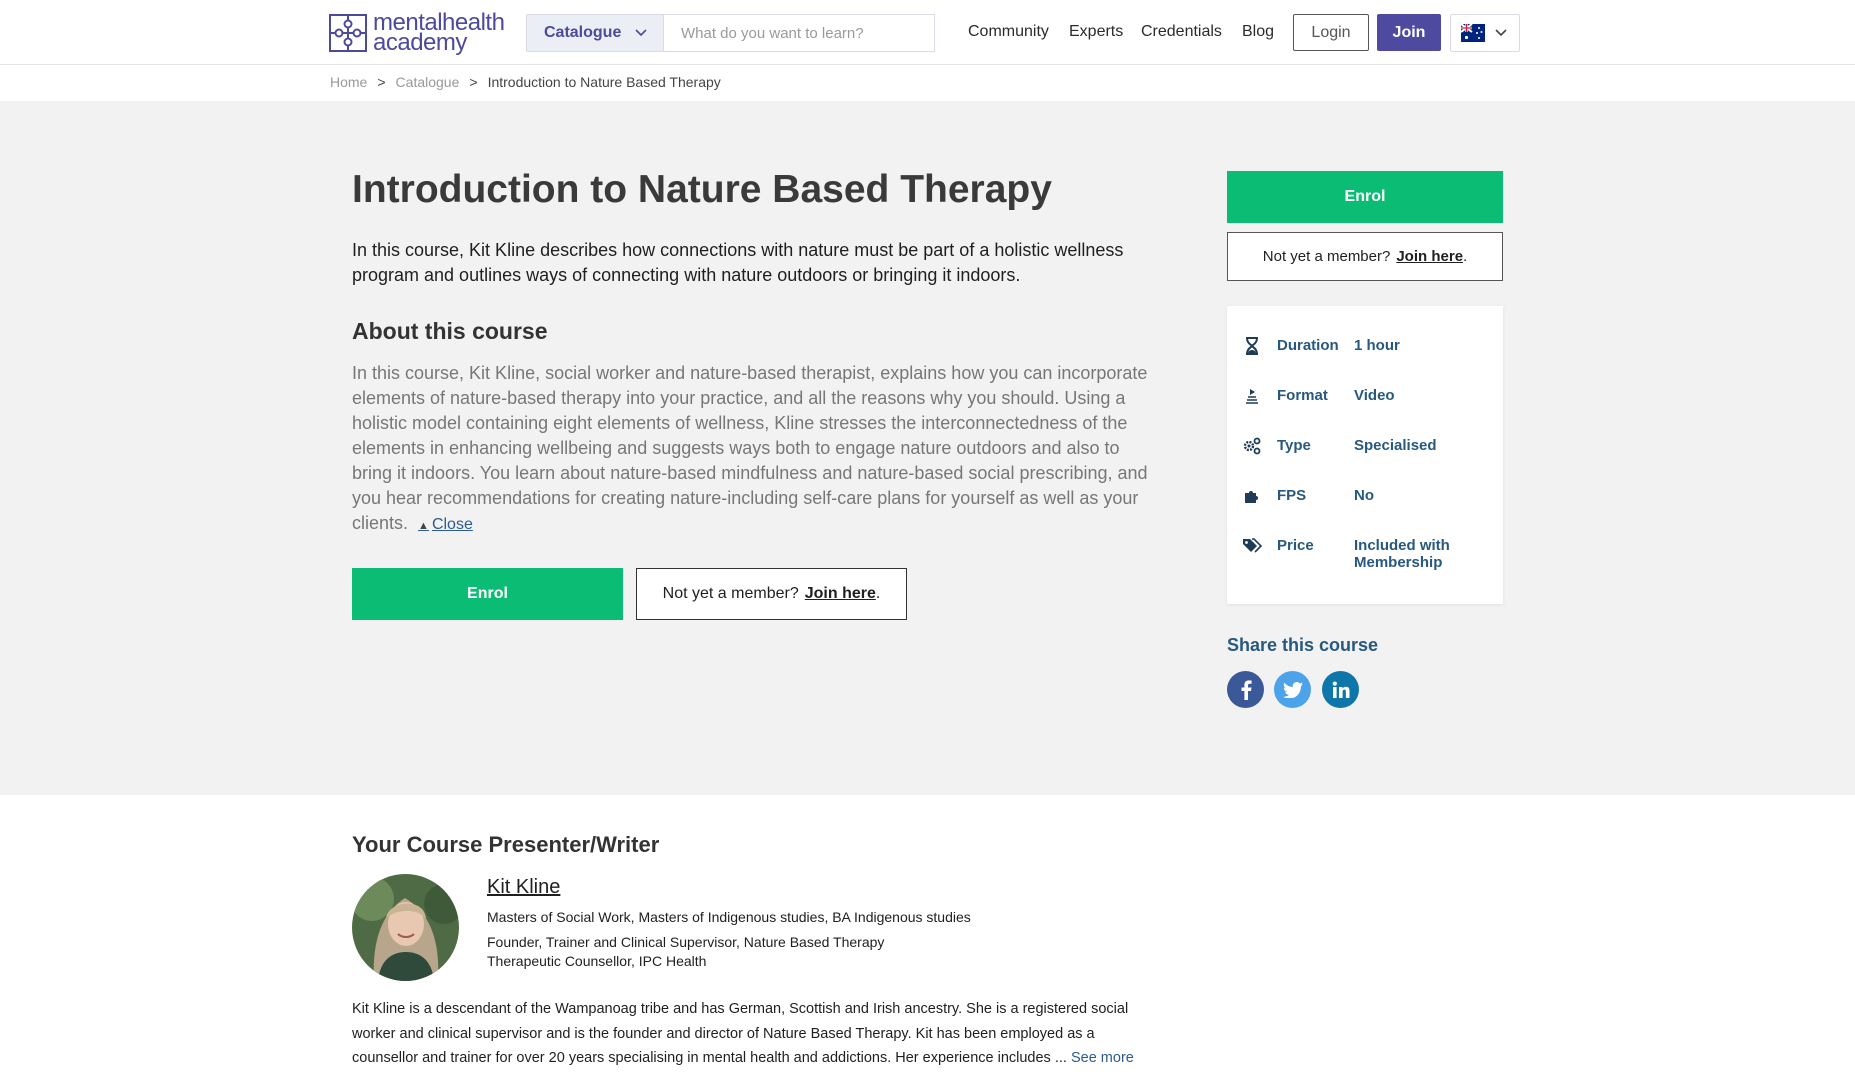 The height and width of the screenshot is (1080, 1855). Describe the element at coordinates (423, 526) in the screenshot. I see `caret-up-icon: ▲` at that location.